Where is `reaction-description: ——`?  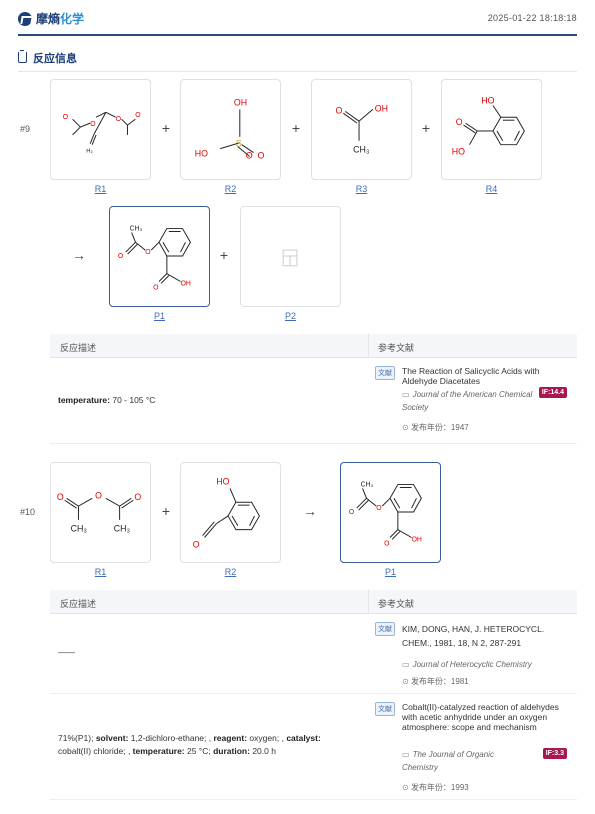
reaction-description: —— is located at coordinates (66, 652).